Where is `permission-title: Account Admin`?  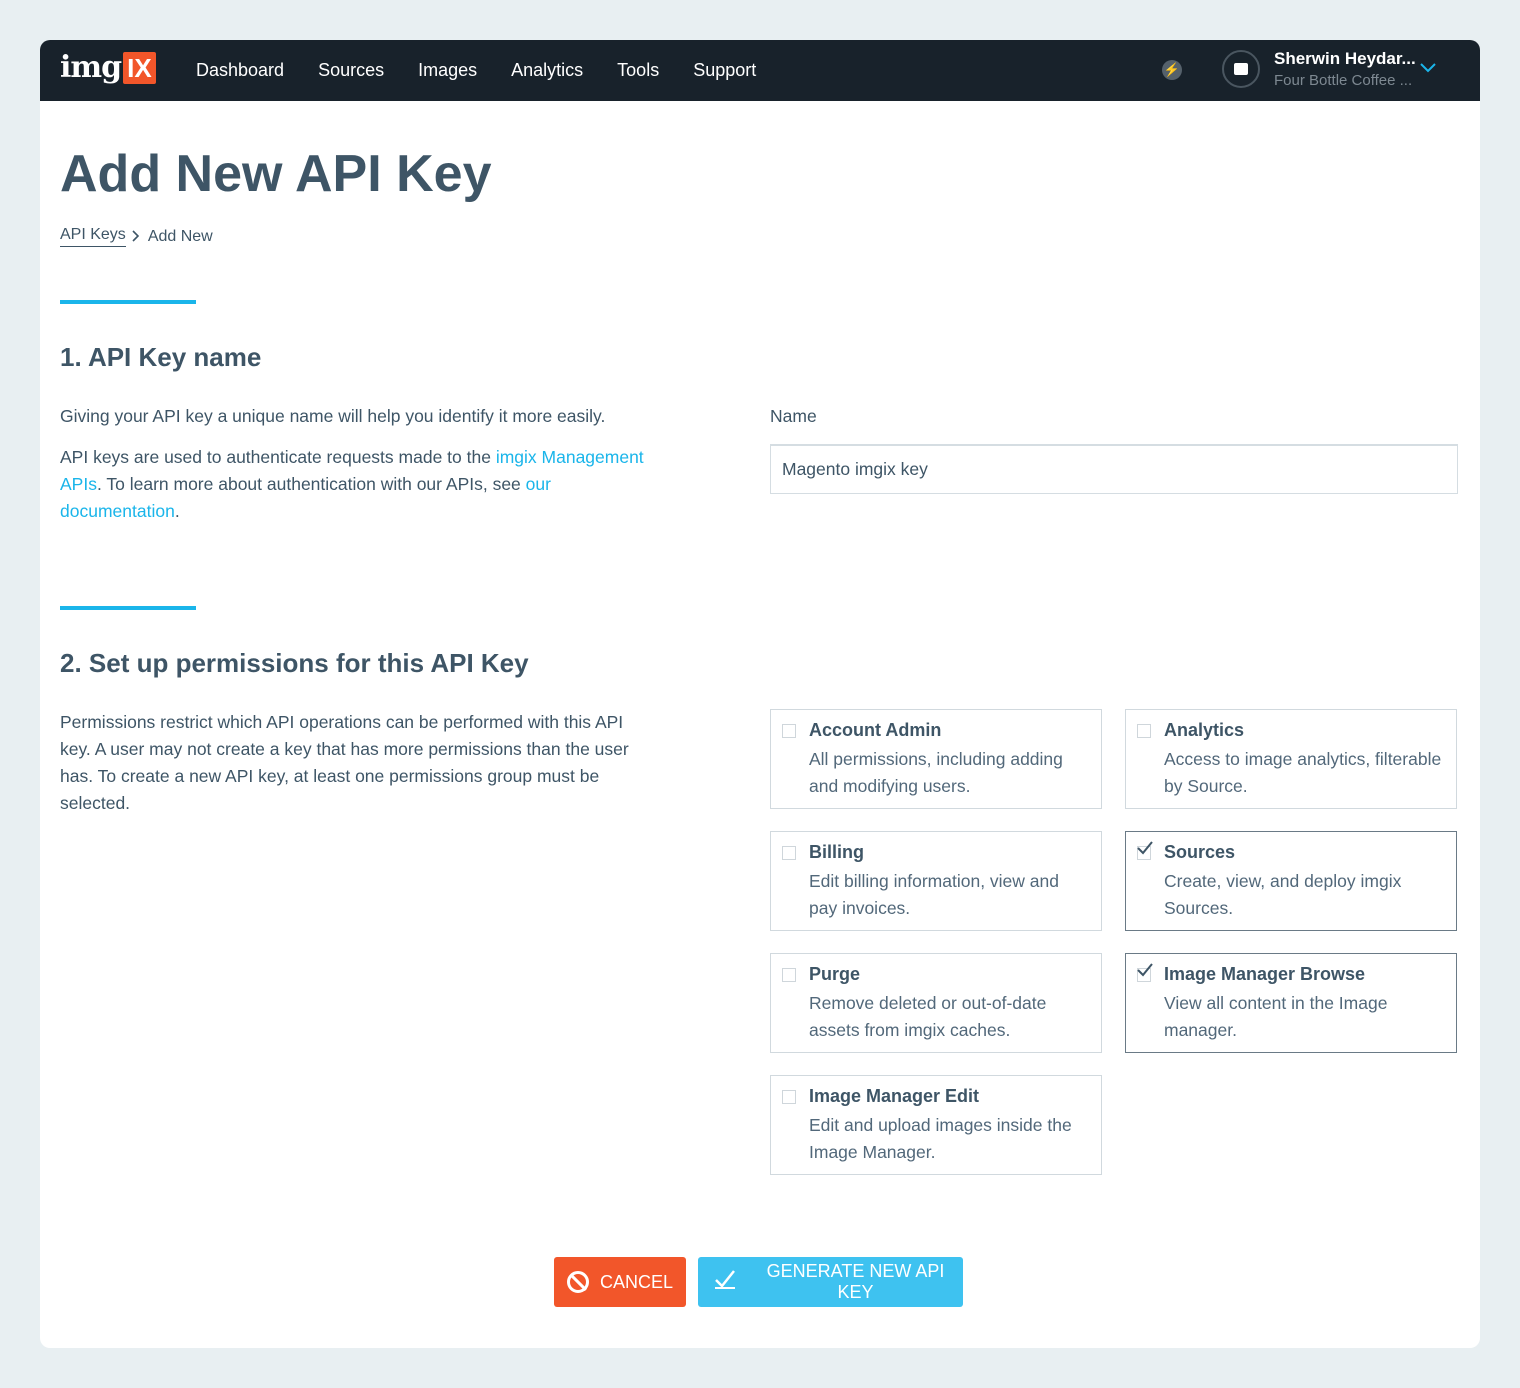 permission-title: Account Admin is located at coordinates (875, 730).